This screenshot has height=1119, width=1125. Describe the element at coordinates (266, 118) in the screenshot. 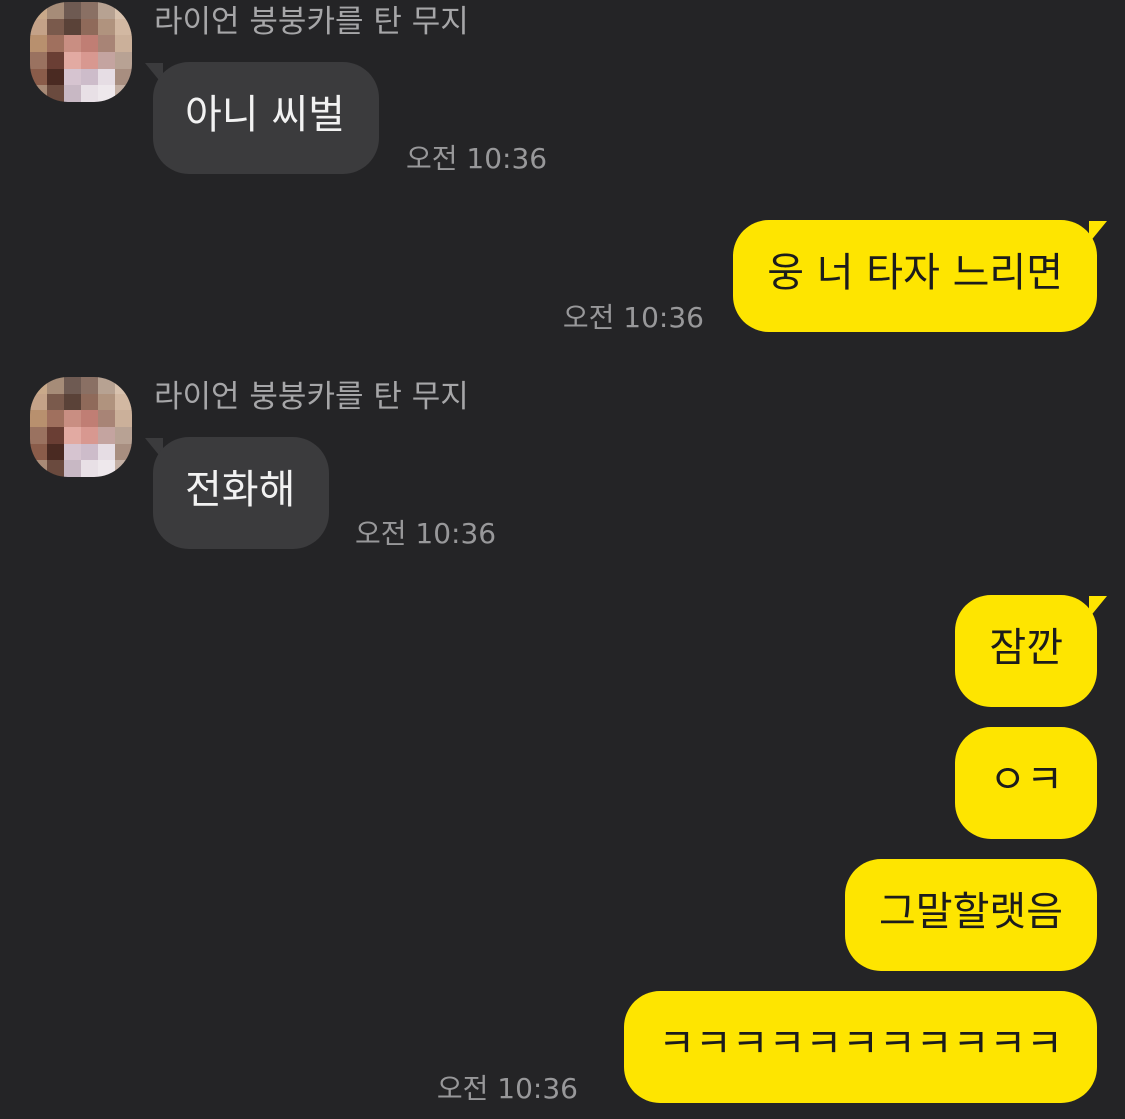

I see `message-bubble-incoming: 아니 씨벌` at that location.